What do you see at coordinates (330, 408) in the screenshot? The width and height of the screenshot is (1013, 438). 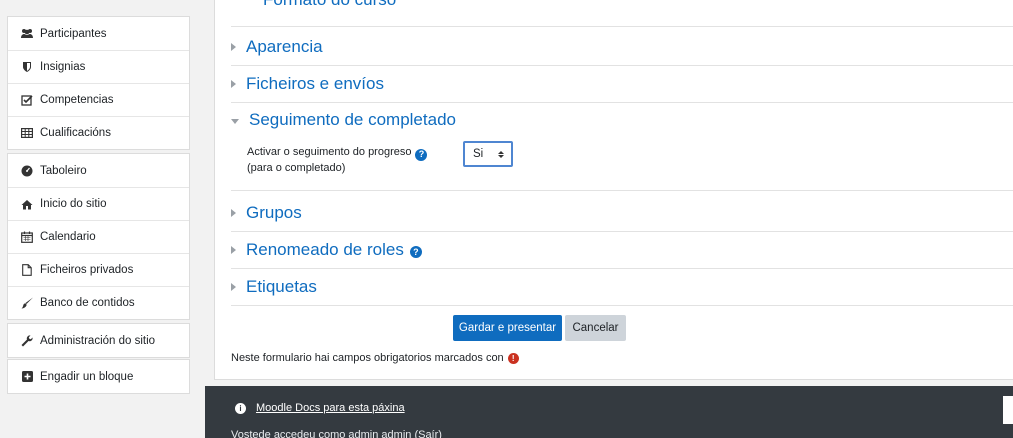 I see `moodle-docs-link-text: Moodle Docs para esta páxina` at bounding box center [330, 408].